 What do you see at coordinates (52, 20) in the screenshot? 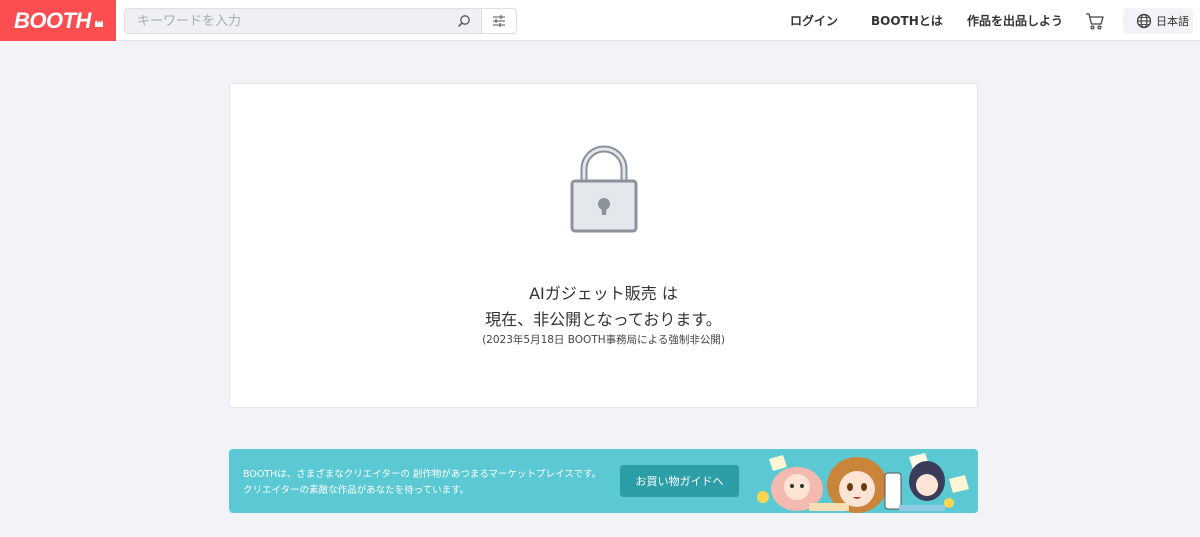
I see `logo-text: BOOTH` at bounding box center [52, 20].